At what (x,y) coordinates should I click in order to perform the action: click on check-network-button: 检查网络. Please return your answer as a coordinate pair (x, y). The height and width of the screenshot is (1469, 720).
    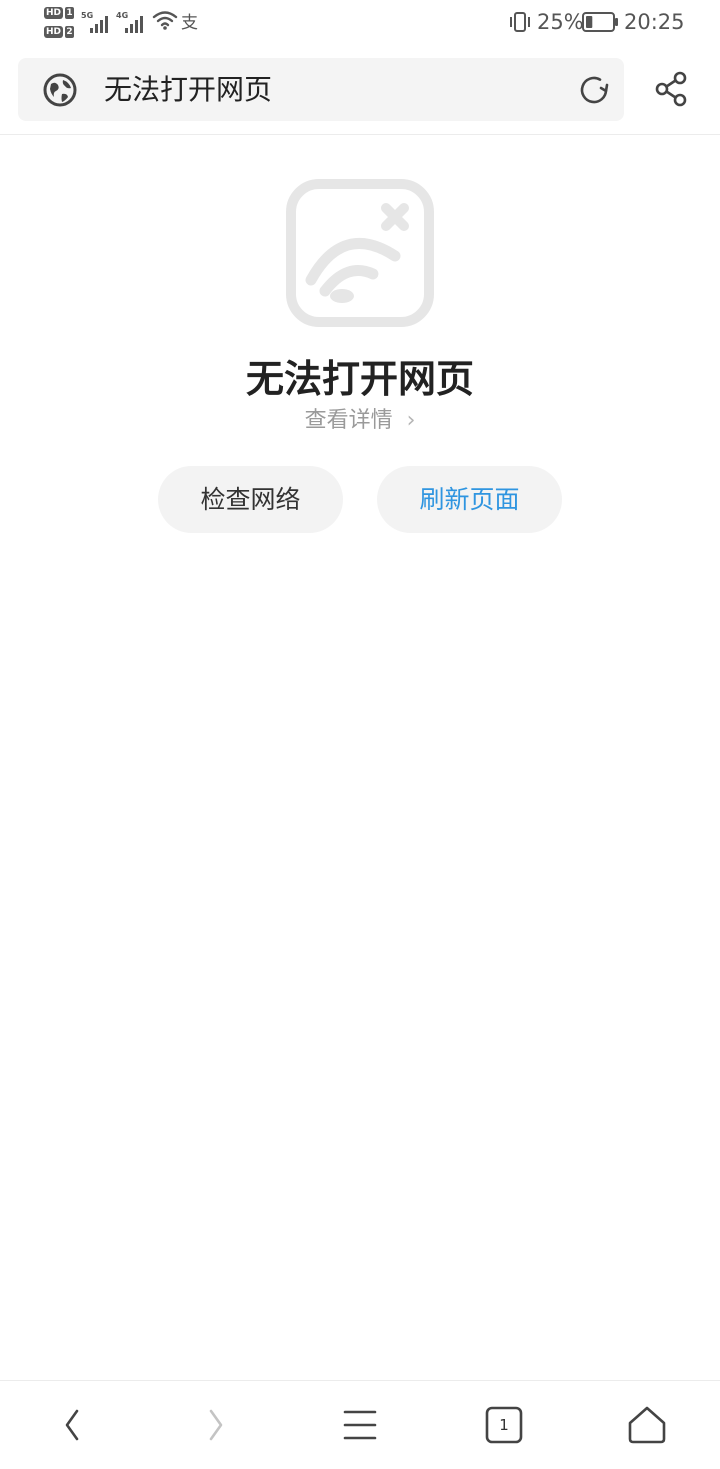
    Looking at the image, I should click on (250, 499).